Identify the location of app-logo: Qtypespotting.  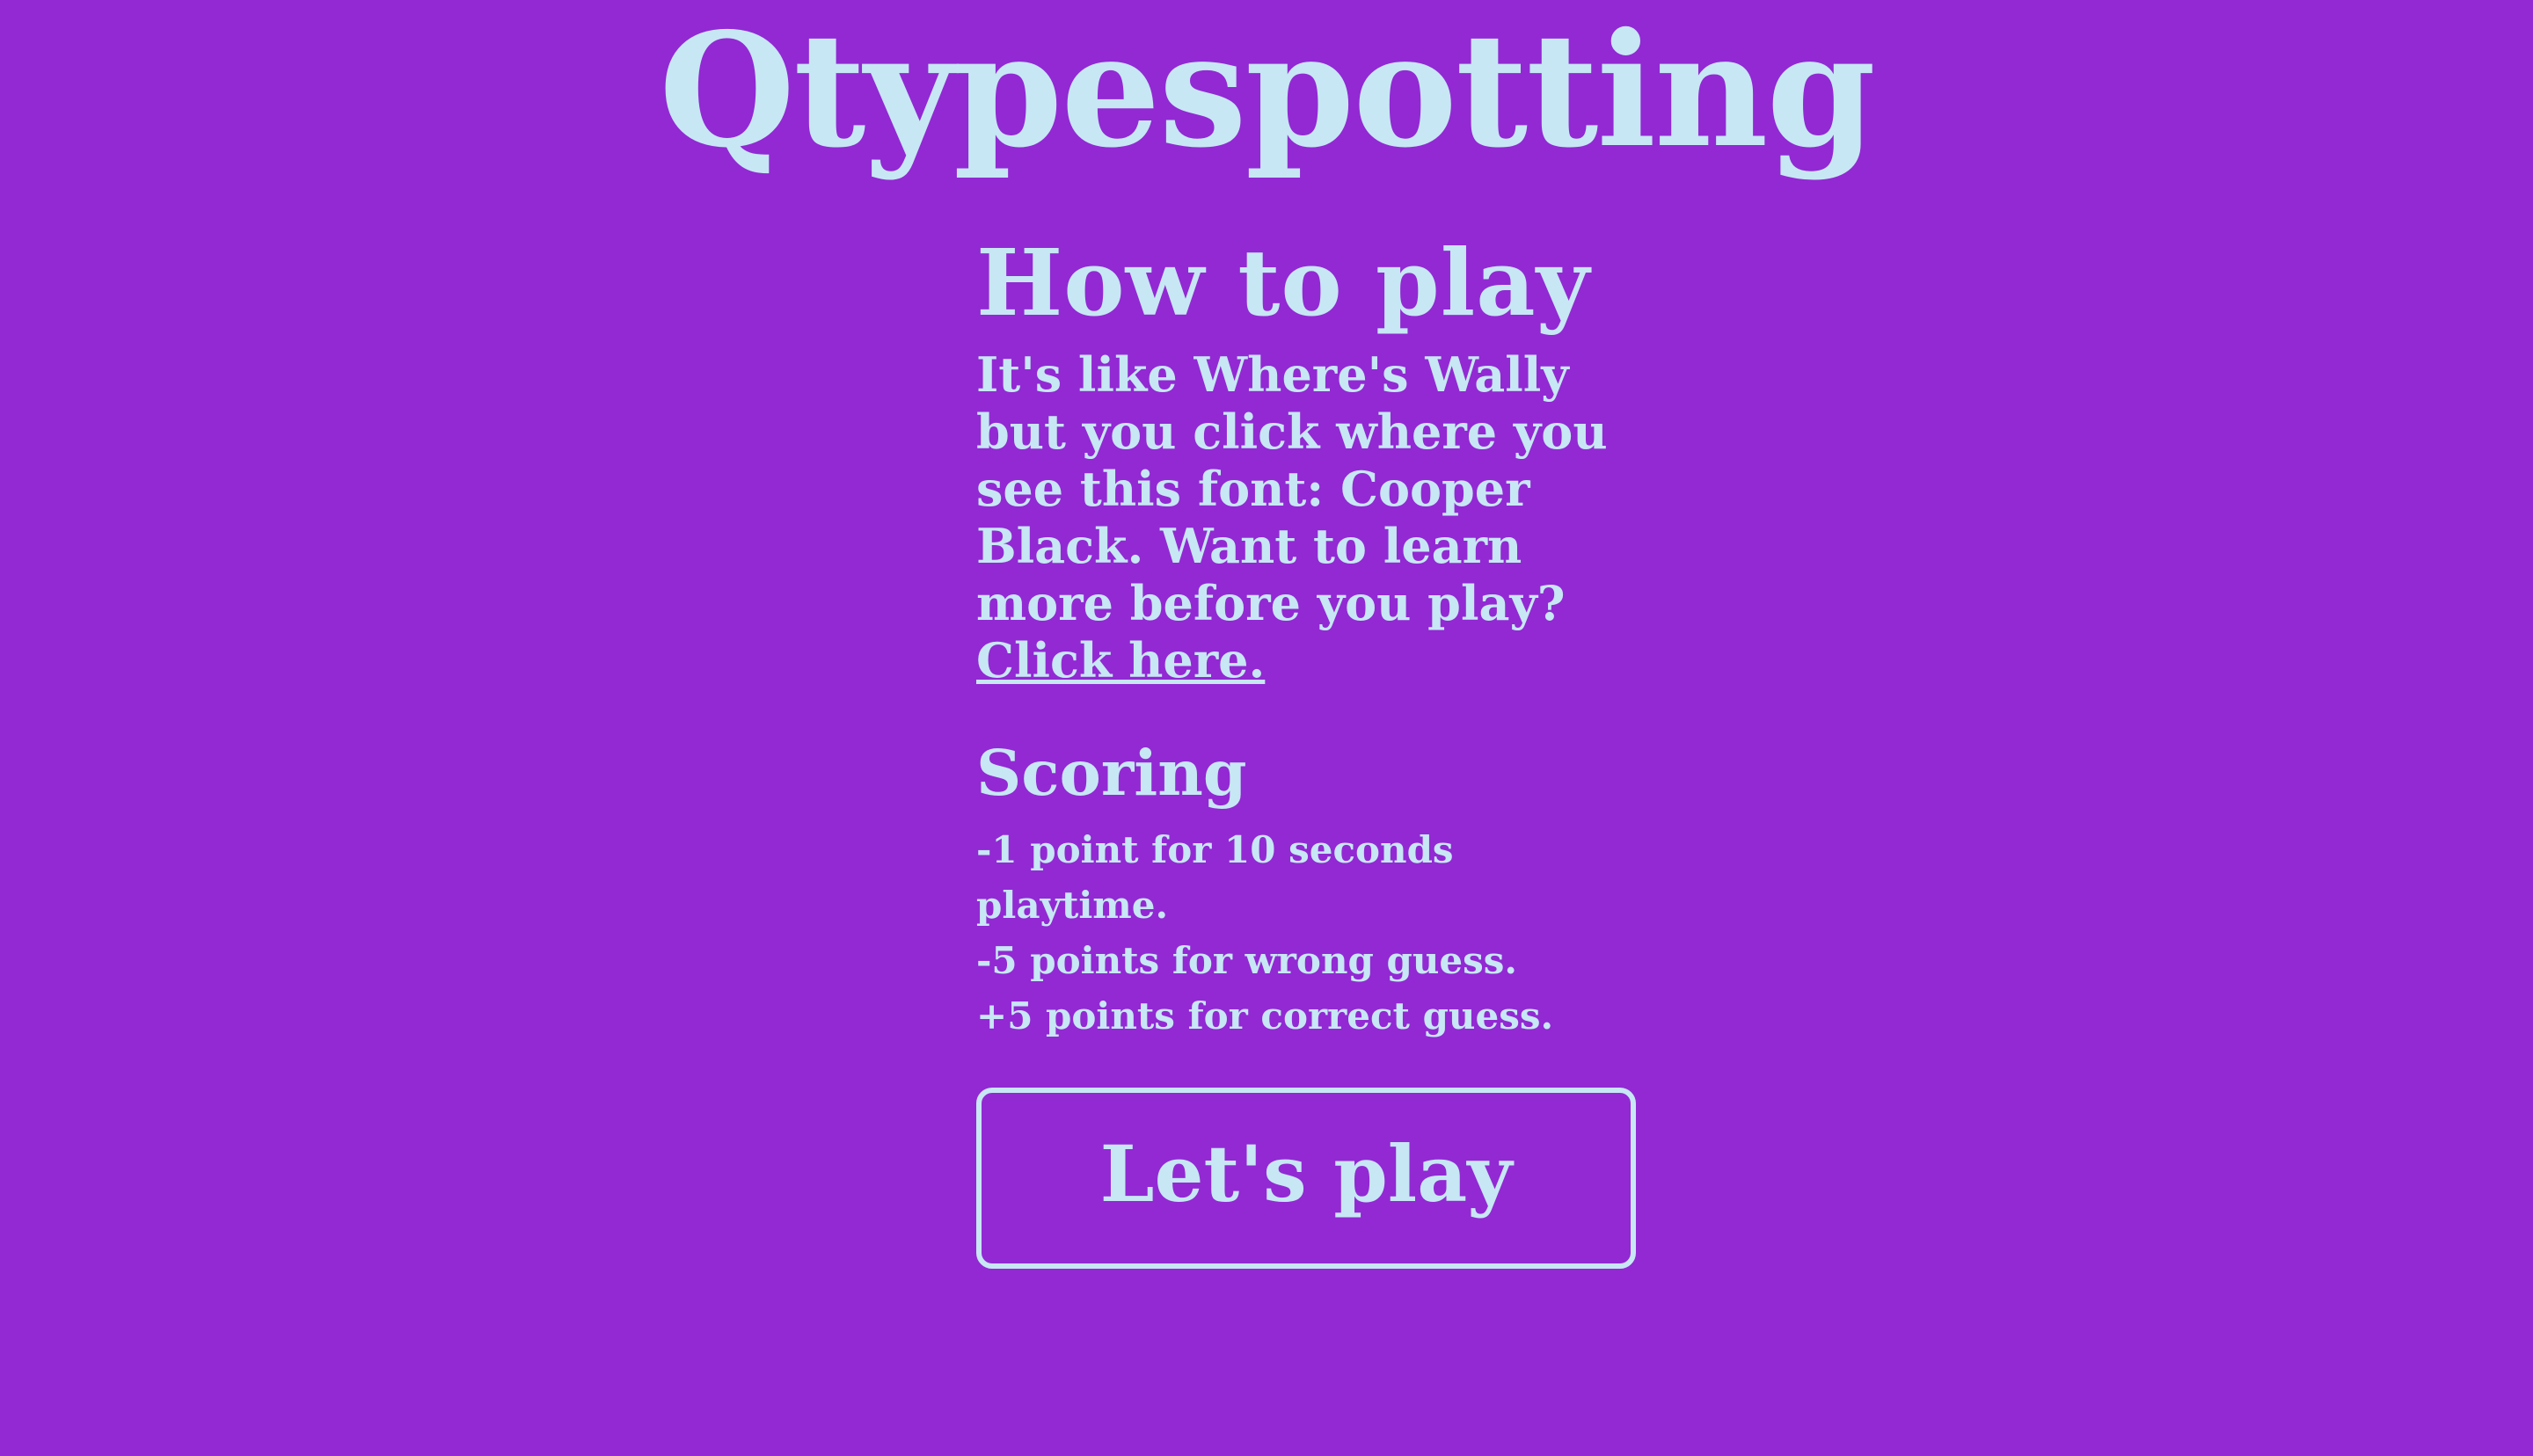
(1267, 91).